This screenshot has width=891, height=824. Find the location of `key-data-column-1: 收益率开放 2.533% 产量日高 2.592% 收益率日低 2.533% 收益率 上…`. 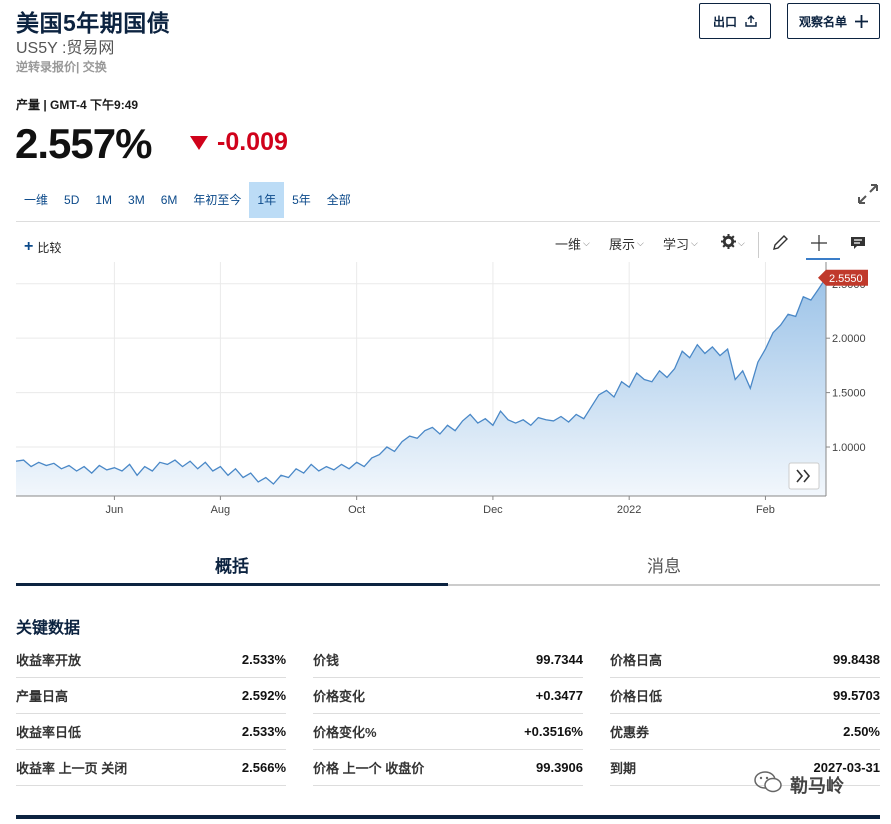

key-data-column-1: 收益率开放 2.533% 产量日高 2.592% 收益率日低 2.533% 收益率 上… is located at coordinates (151, 714).